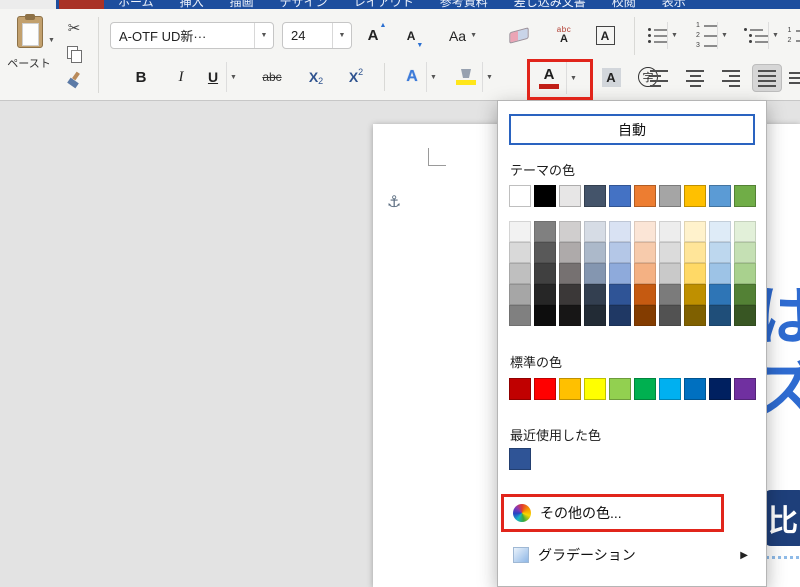  What do you see at coordinates (415, 36) in the screenshot?
I see `shrink-font-button: A ▼` at bounding box center [415, 36].